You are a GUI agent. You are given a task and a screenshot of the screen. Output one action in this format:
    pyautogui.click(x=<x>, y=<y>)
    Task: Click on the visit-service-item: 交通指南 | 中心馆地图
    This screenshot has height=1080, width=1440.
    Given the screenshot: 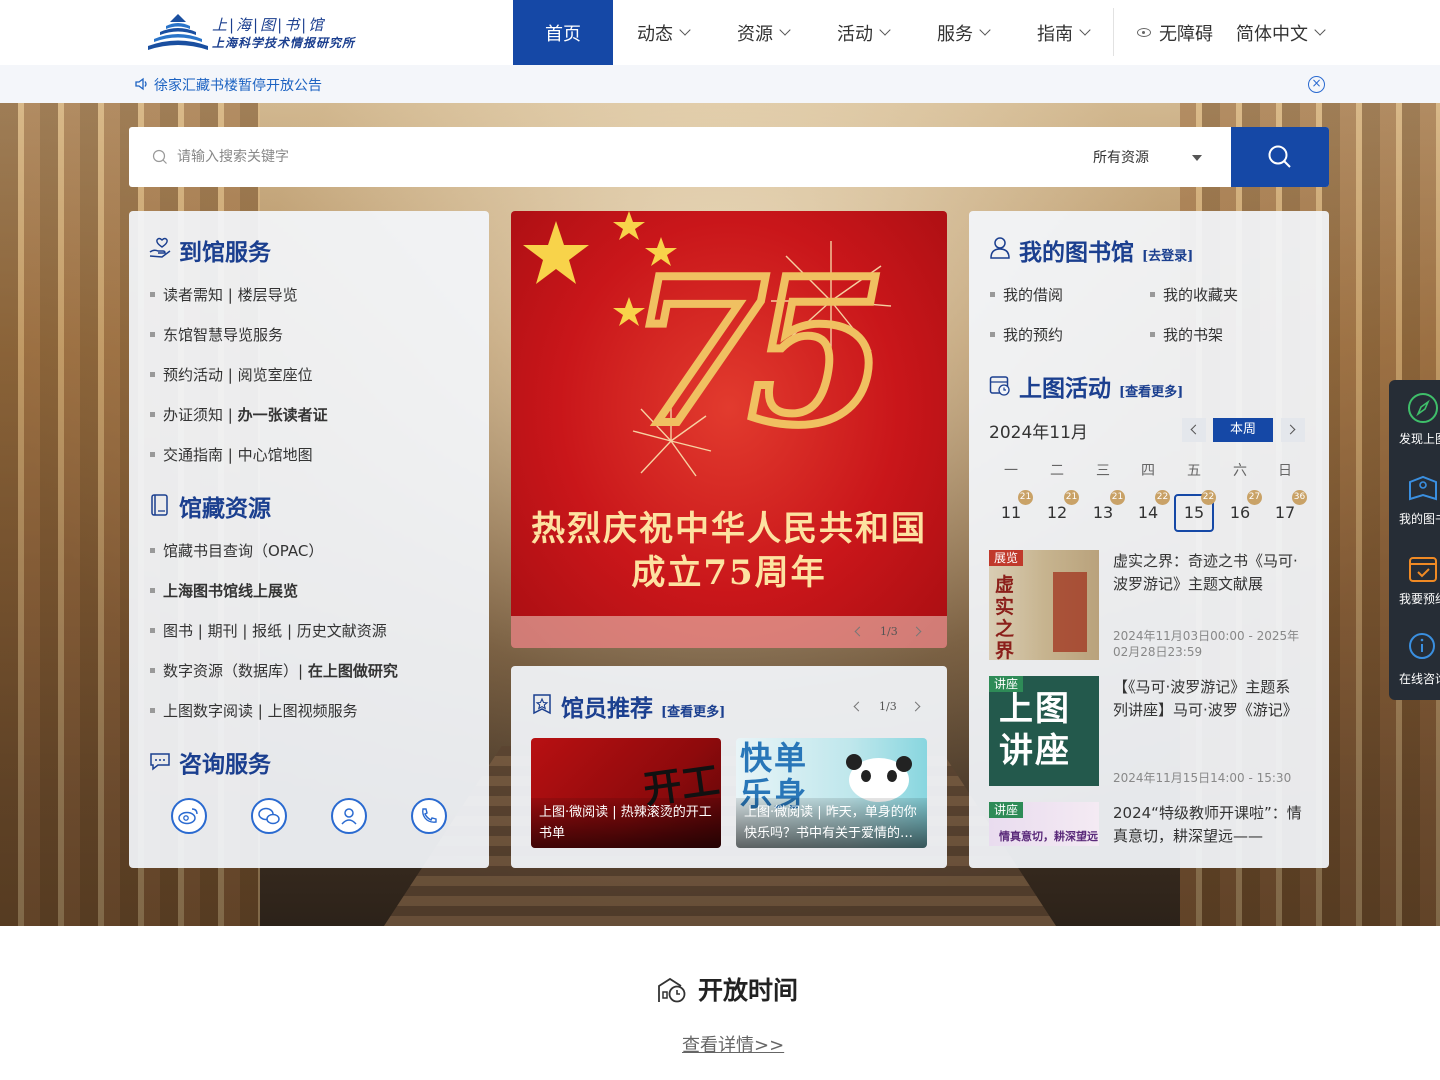 What is the action you would take?
    pyautogui.click(x=231, y=454)
    